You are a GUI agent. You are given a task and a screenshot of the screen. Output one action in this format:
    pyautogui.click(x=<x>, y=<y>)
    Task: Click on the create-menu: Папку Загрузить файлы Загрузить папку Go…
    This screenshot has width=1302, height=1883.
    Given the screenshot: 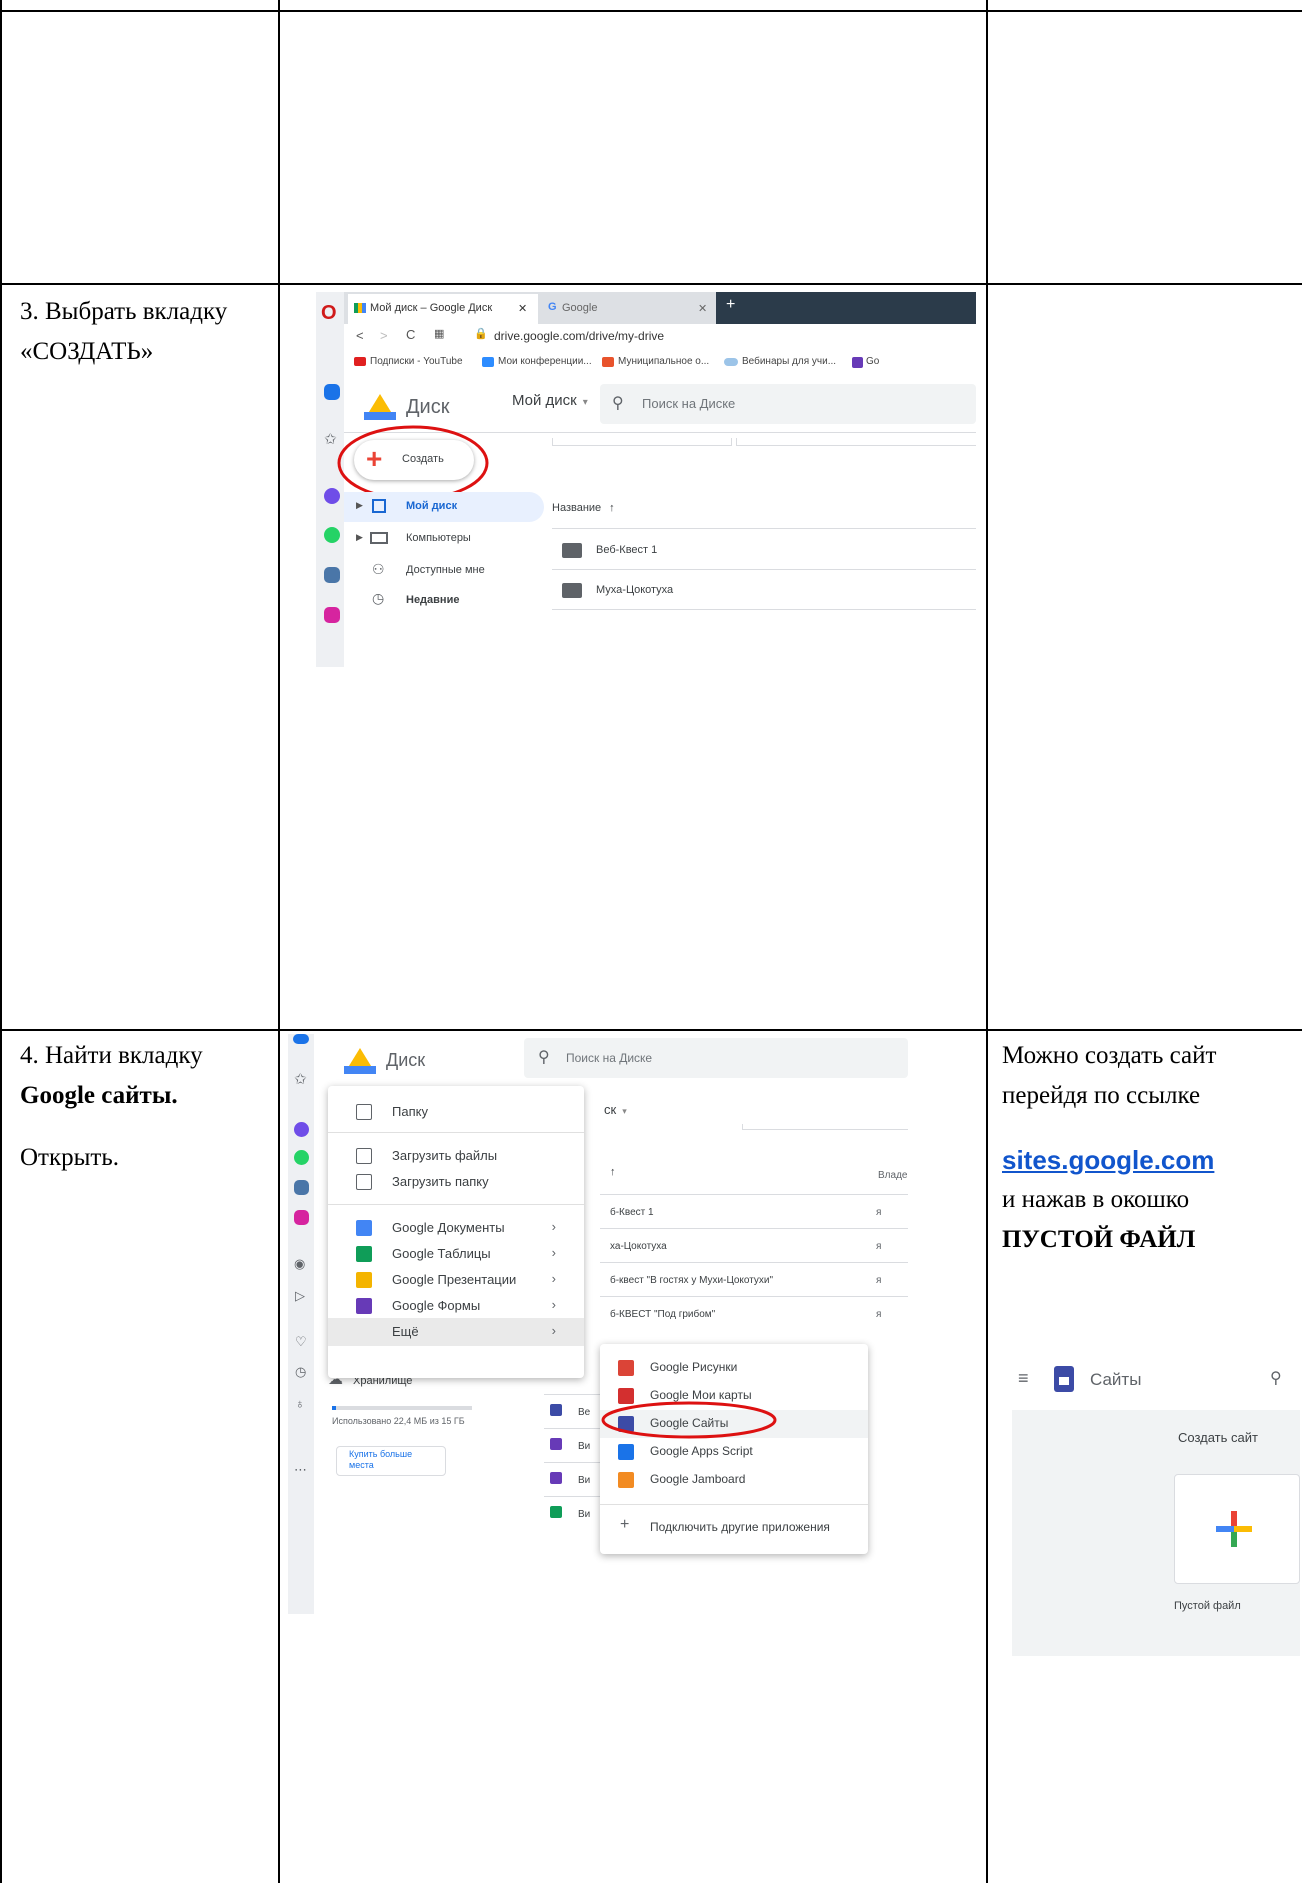 What is the action you would take?
    pyautogui.click(x=456, y=1232)
    